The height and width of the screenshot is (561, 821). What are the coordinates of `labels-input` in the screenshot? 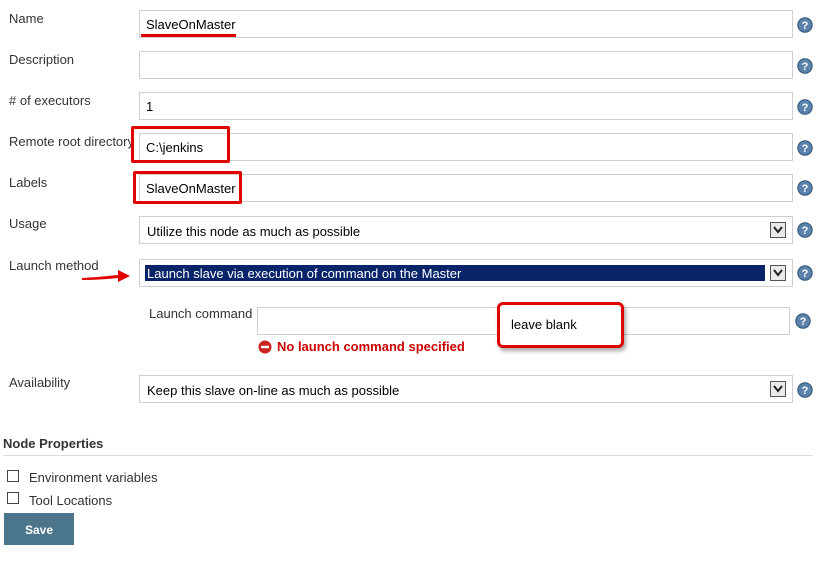 It's located at (466, 188).